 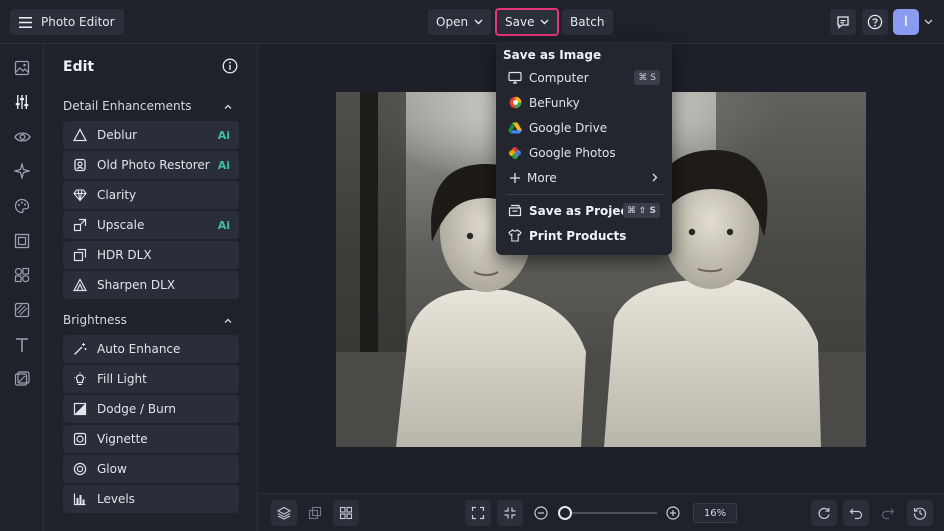 I want to click on rail-image, so click(x=22, y=68).